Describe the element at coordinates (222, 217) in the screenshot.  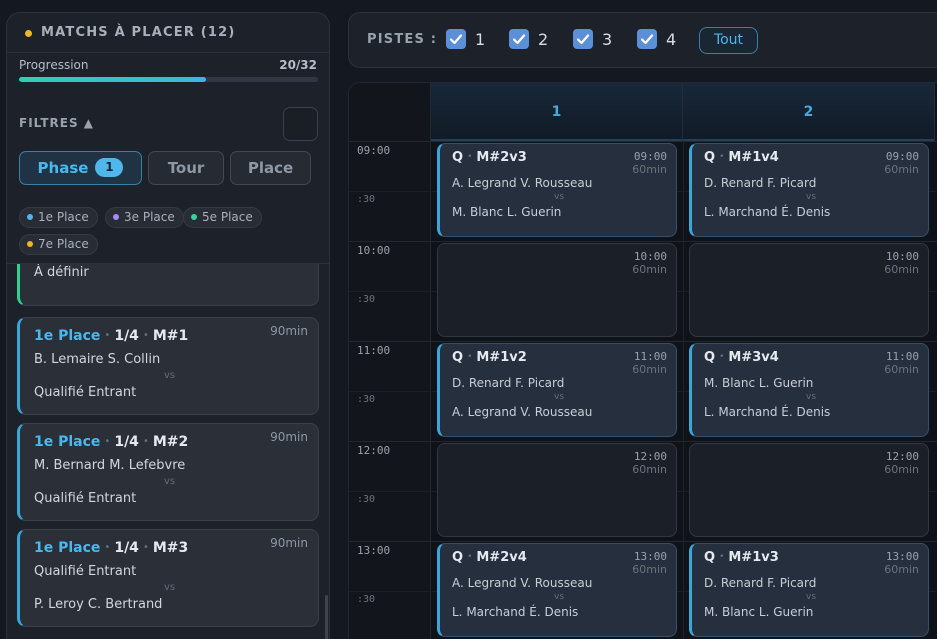
I see `filter-chip: 5e Place` at that location.